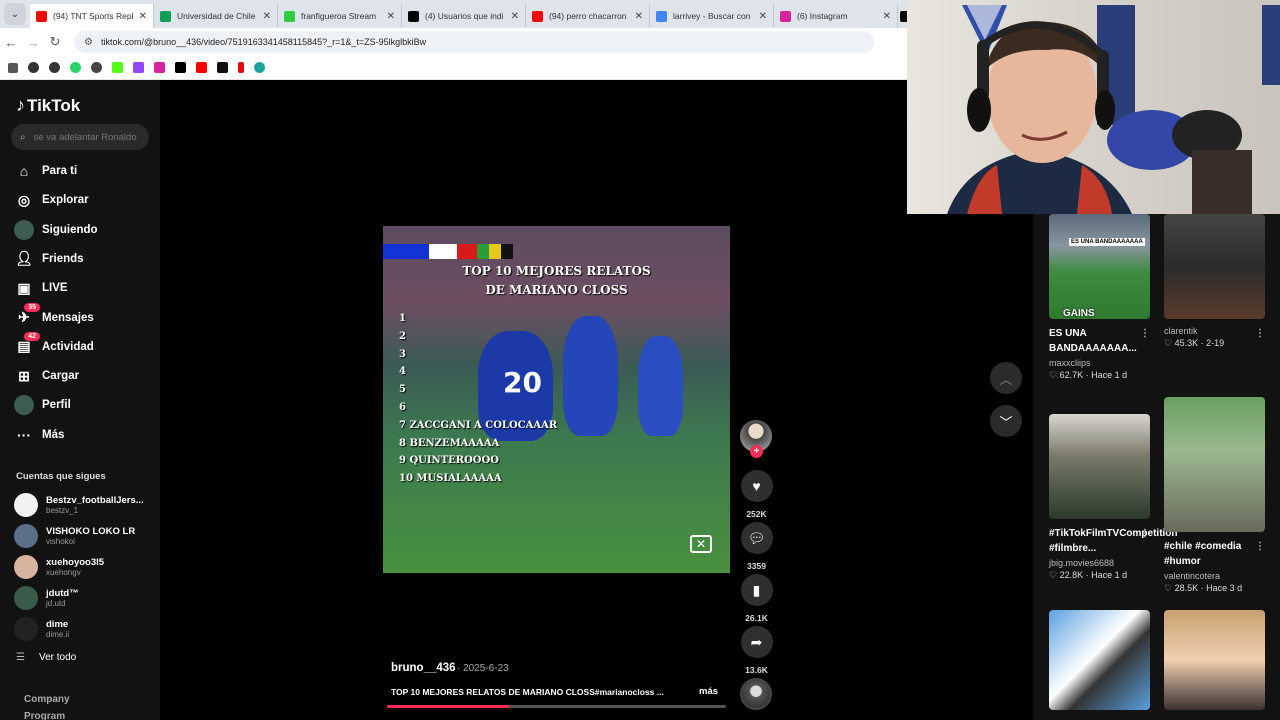 The height and width of the screenshot is (720, 1280). Describe the element at coordinates (756, 451) in the screenshot. I see `follow-plus-icon: +` at that location.